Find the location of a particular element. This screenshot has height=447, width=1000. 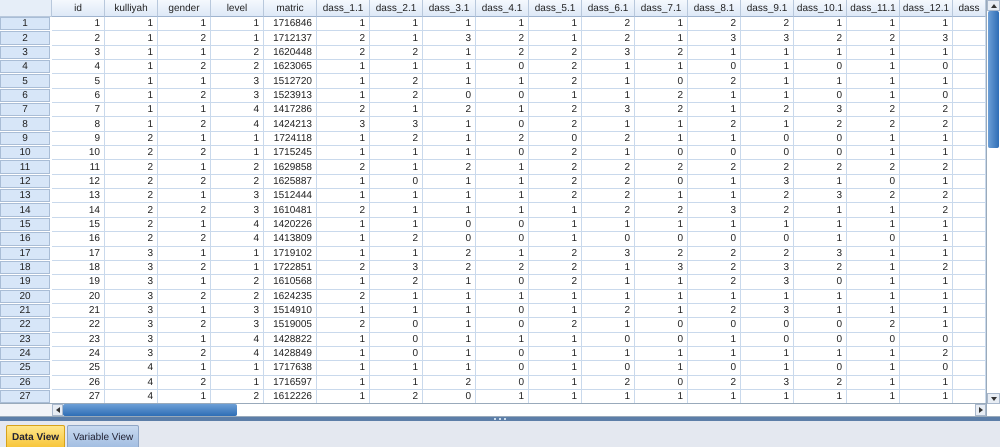

column-header: dass_11.1 is located at coordinates (873, 8).